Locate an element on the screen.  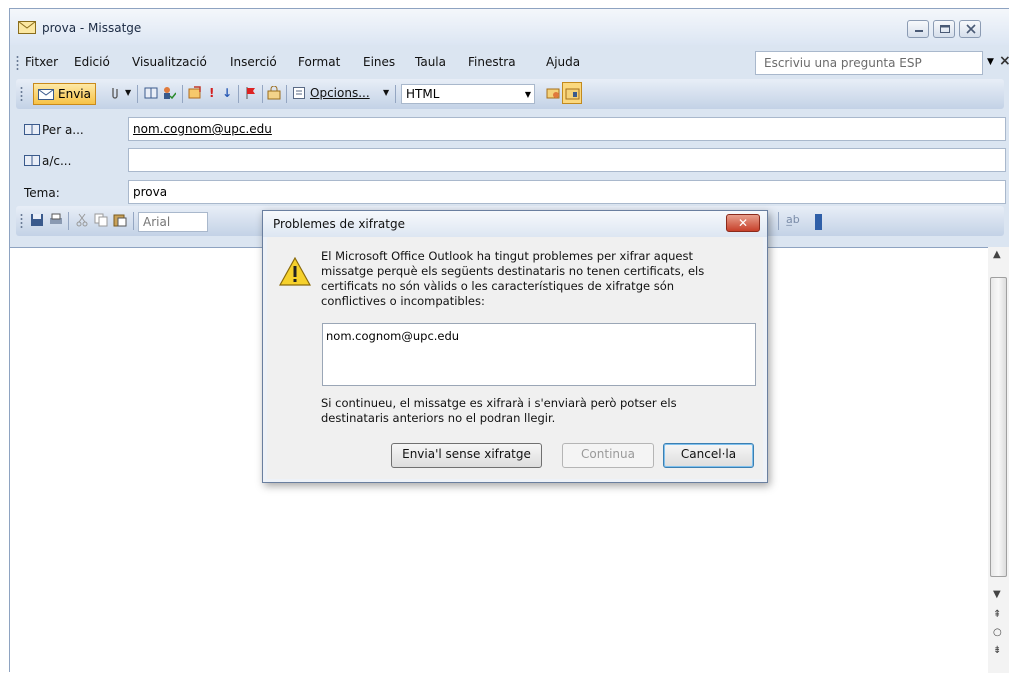
next-page-icon: ⇟ is located at coordinates (997, 650).